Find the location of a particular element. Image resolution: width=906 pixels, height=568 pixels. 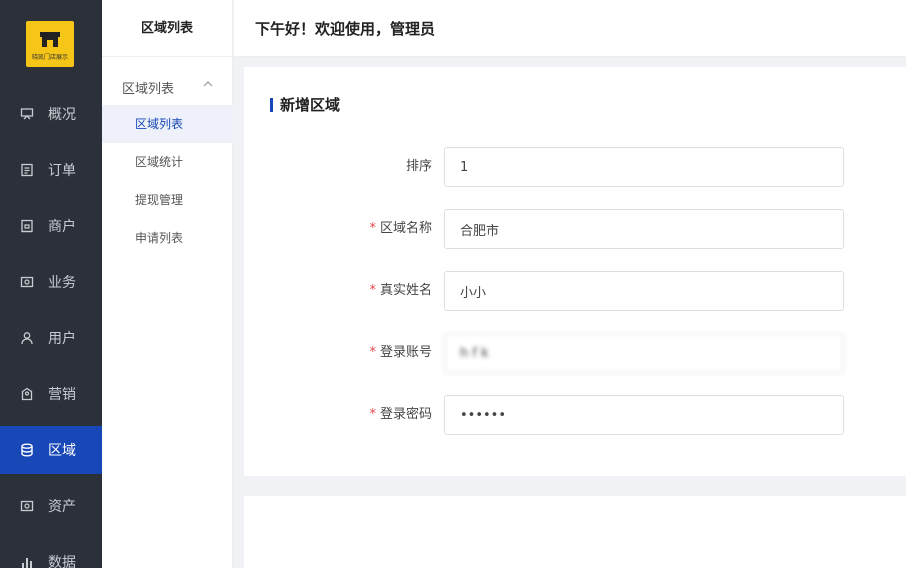

region-name-input is located at coordinates (644, 229).